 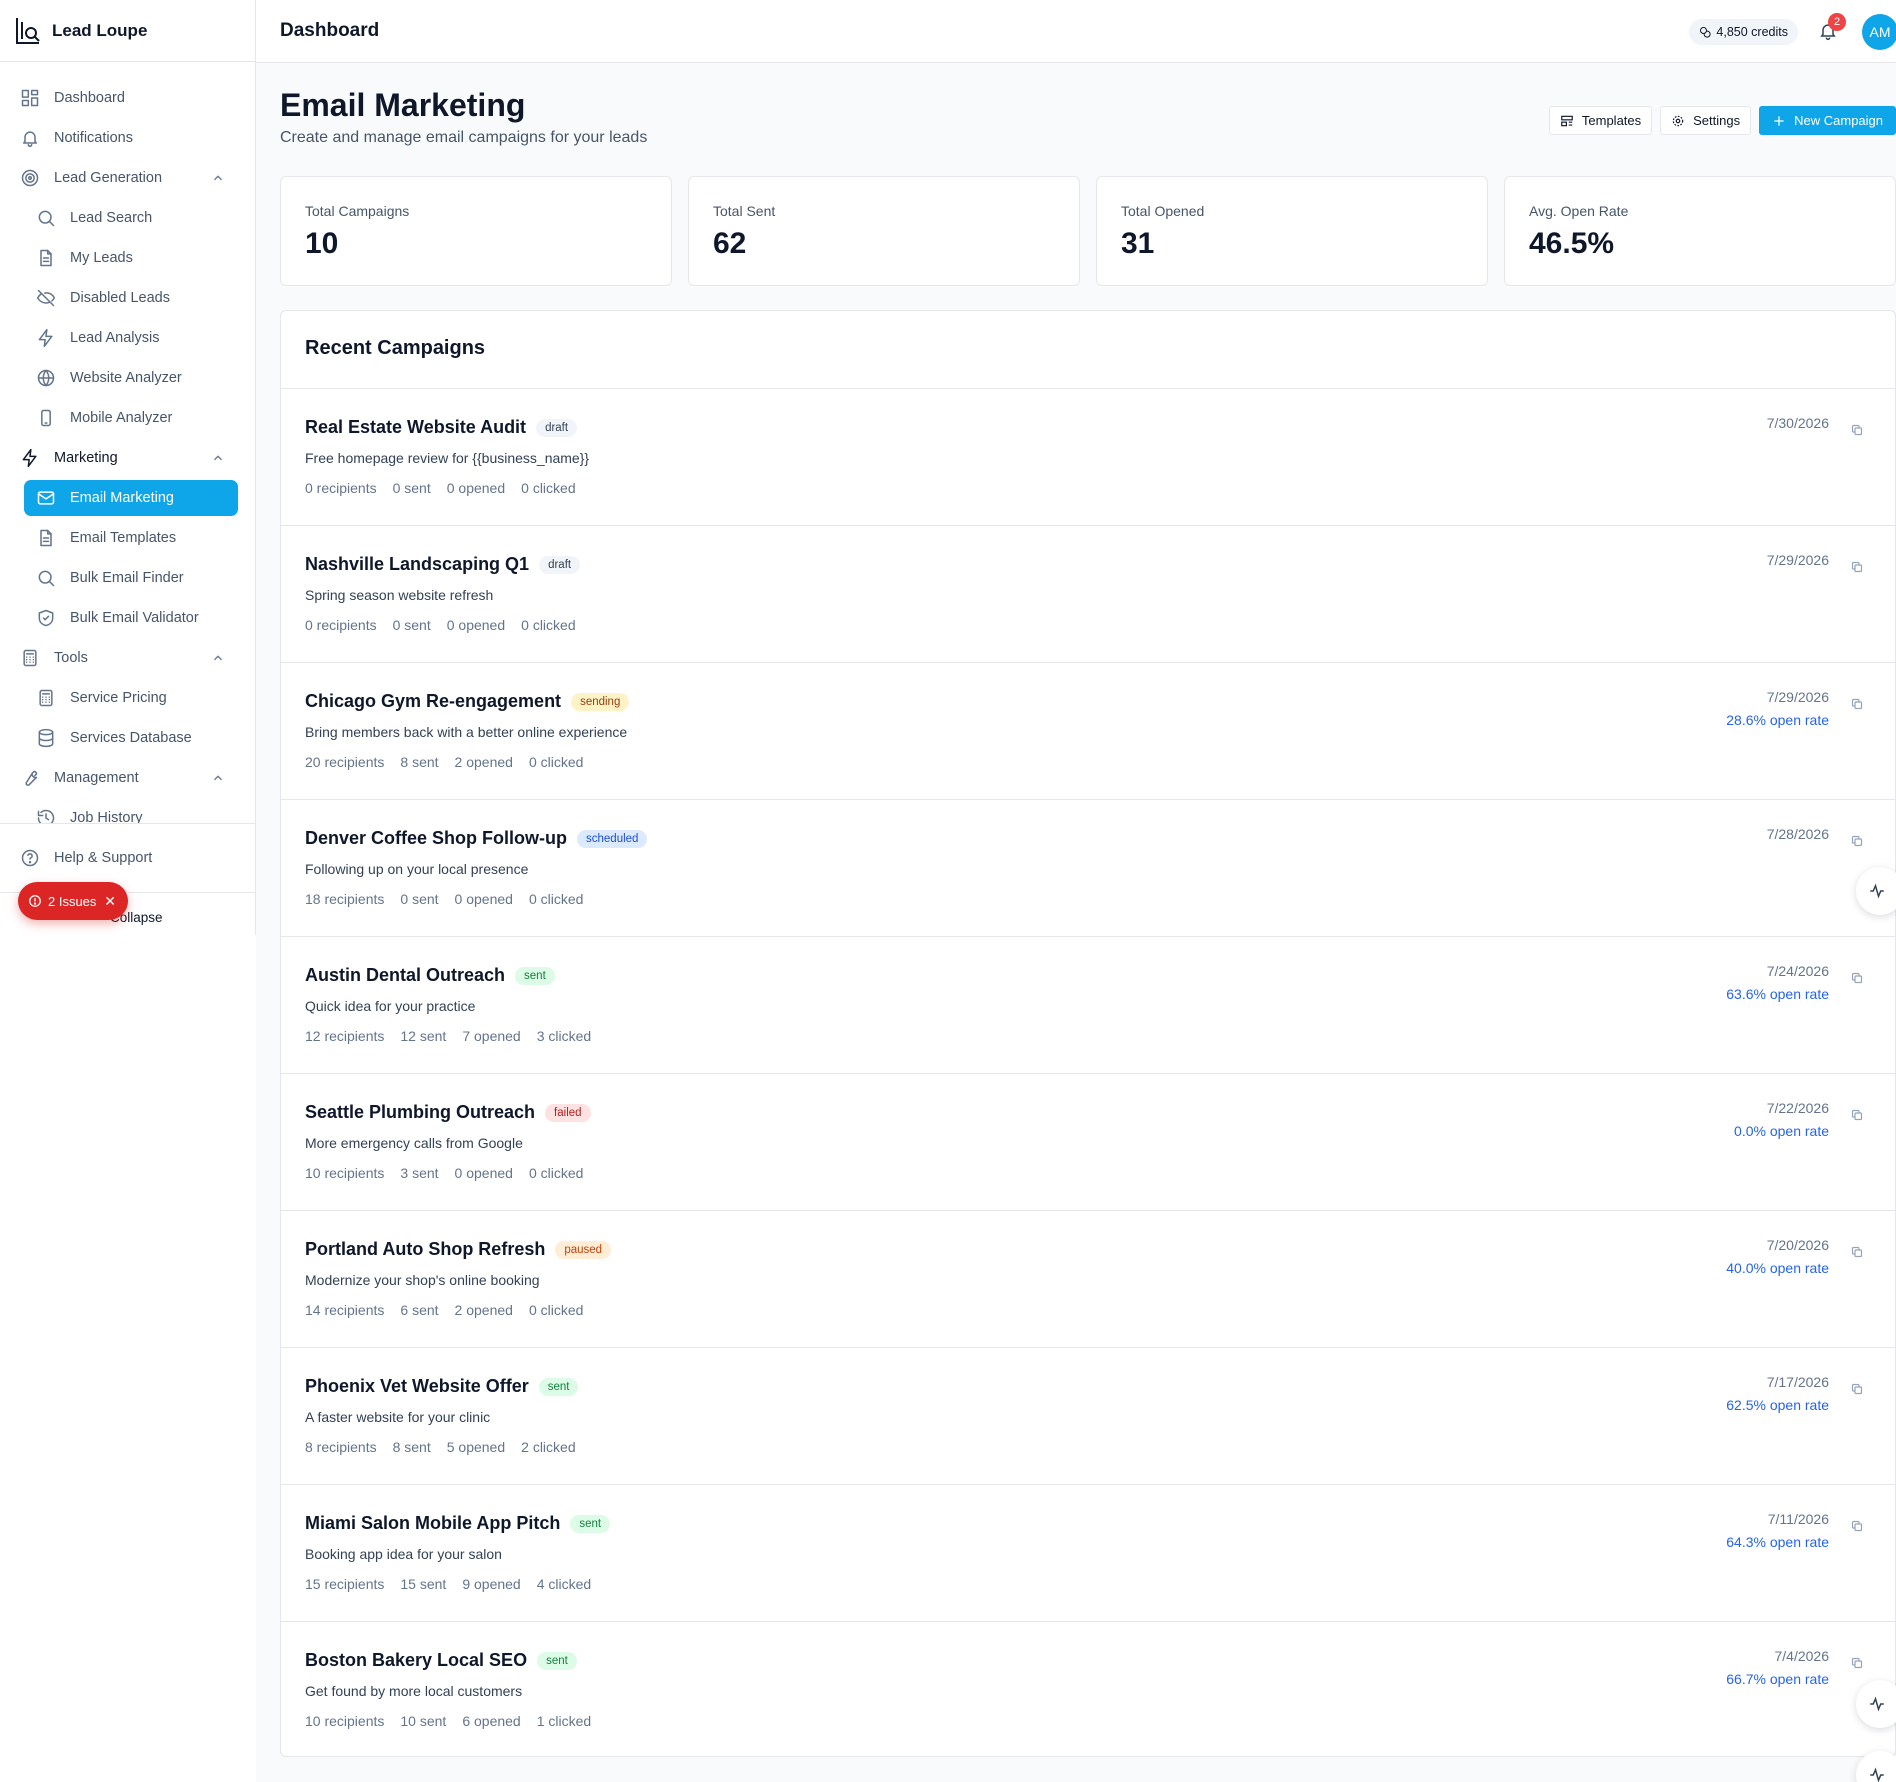 I want to click on credits-label: 4,850 credits, so click(x=1752, y=32).